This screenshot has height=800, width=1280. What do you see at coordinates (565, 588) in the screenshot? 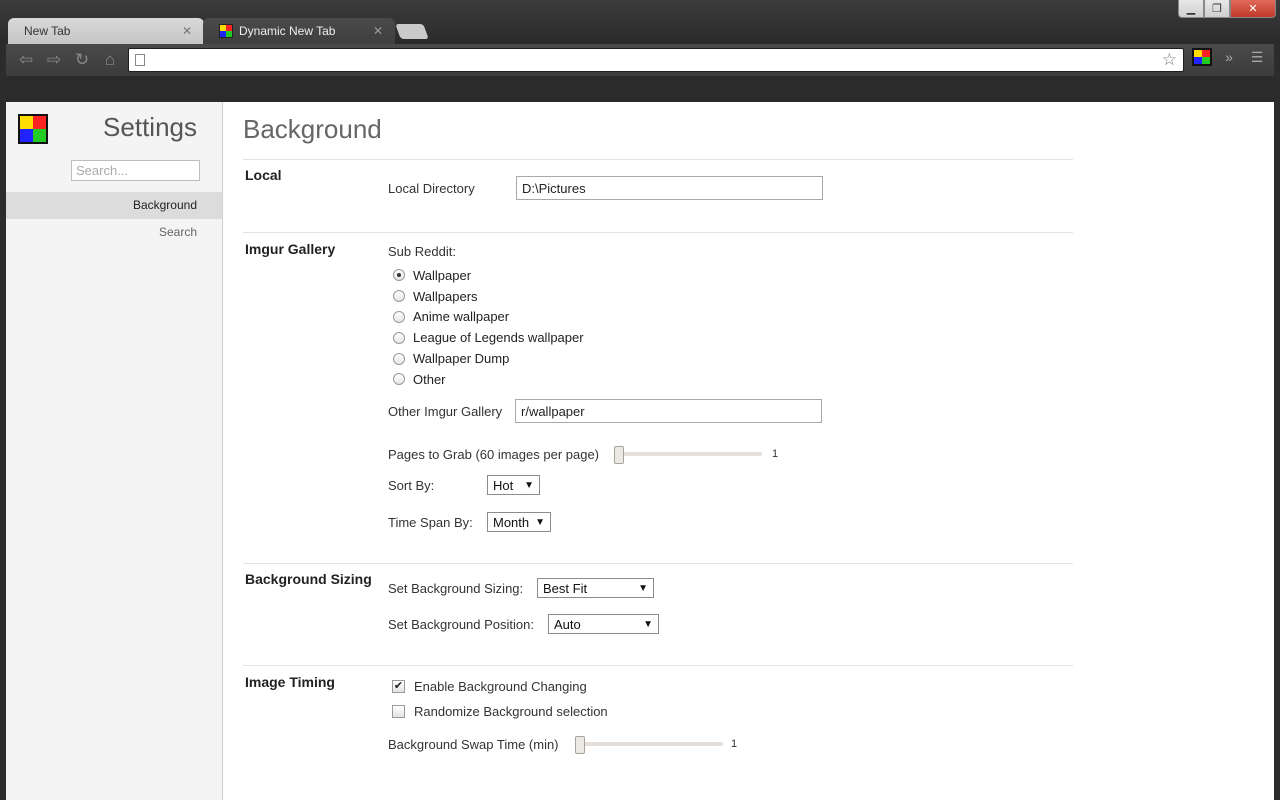
I see `select-value: Best Fit` at bounding box center [565, 588].